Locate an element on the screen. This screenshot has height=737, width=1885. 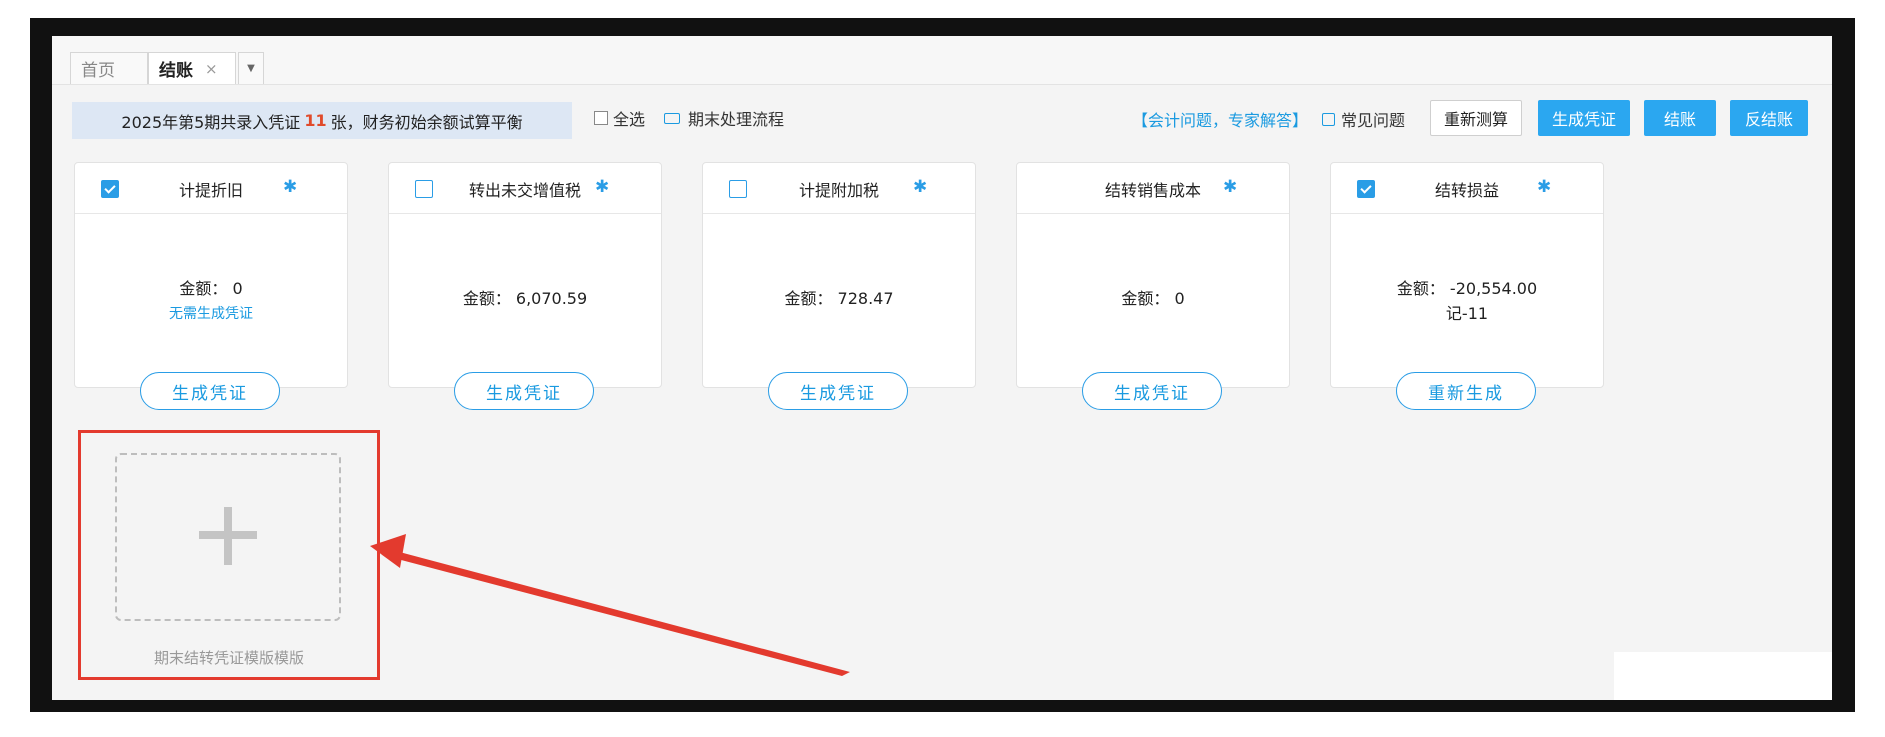
select-all-checkbox: 全选 is located at coordinates (619, 118).